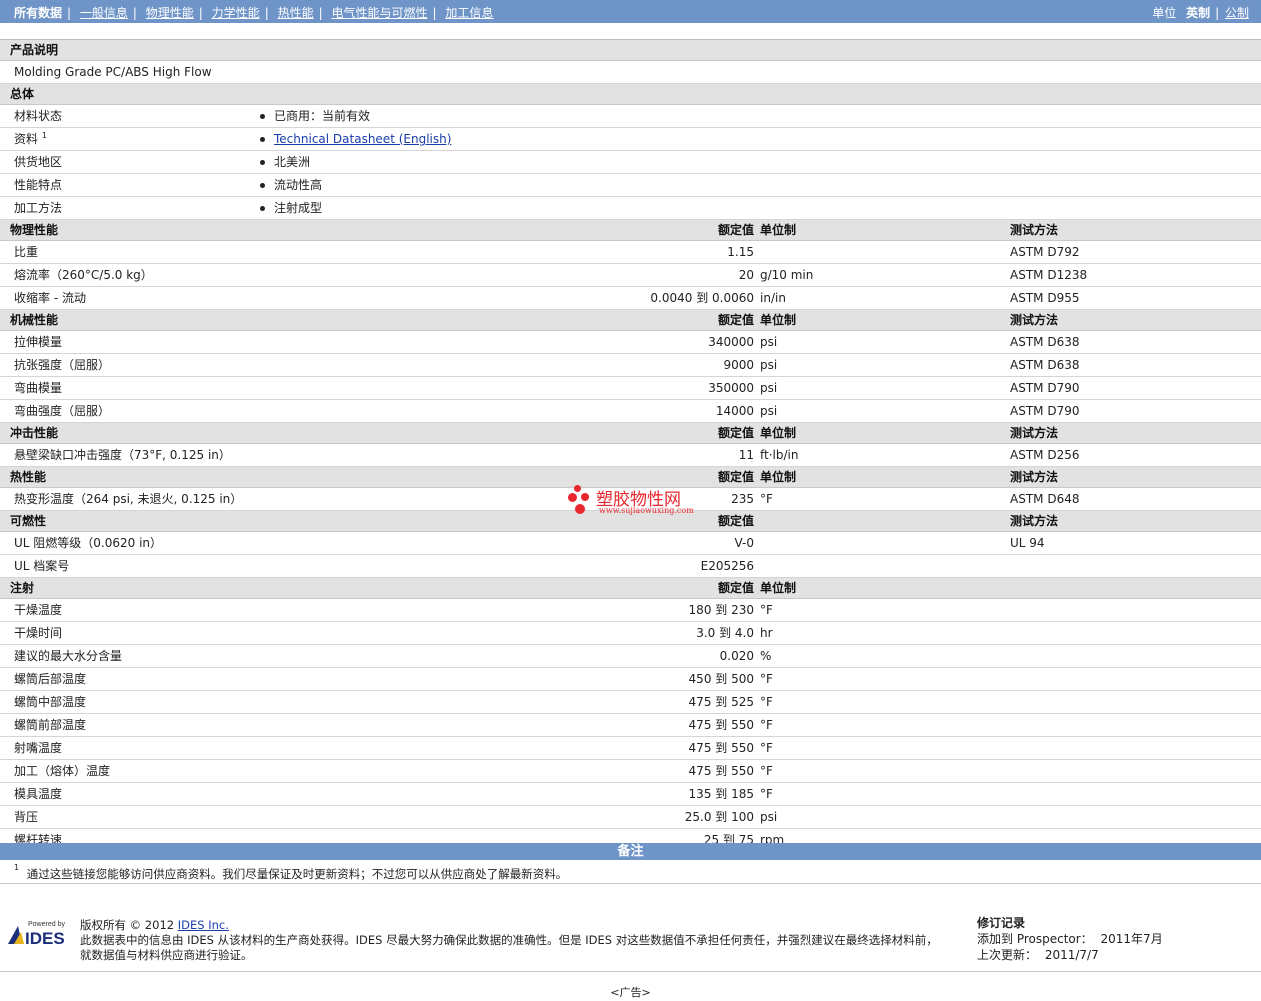 The image size is (1261, 1001). I want to click on property-row: 建议的最大水分含量 0.020 %, so click(630, 656).